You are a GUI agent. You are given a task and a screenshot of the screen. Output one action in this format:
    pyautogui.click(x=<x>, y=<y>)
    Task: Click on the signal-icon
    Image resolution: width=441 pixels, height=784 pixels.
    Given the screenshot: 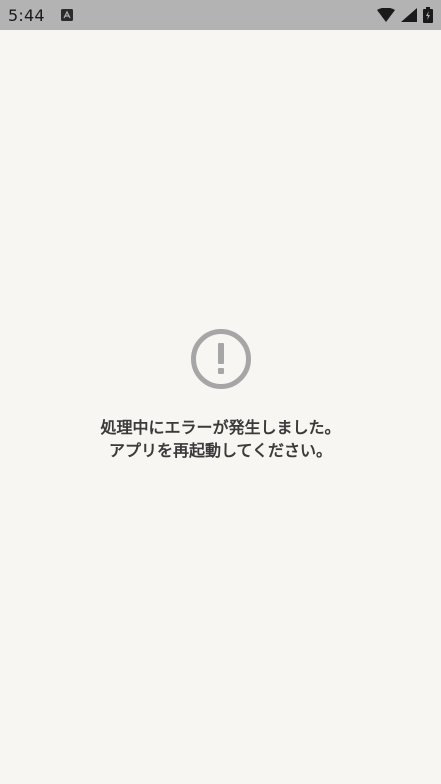 What is the action you would take?
    pyautogui.click(x=409, y=15)
    